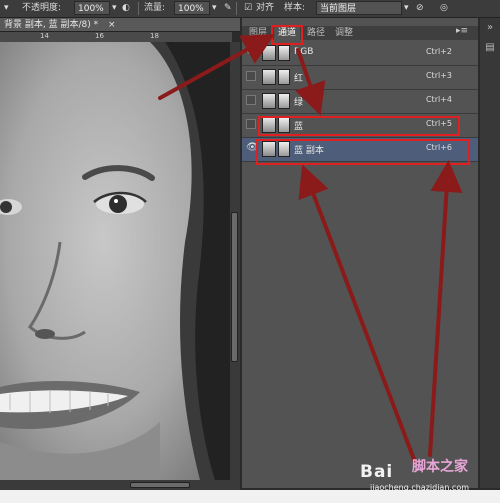 This screenshot has height=503, width=500. I want to click on channel-row-red: 红 Ctrl+3, so click(360, 78).